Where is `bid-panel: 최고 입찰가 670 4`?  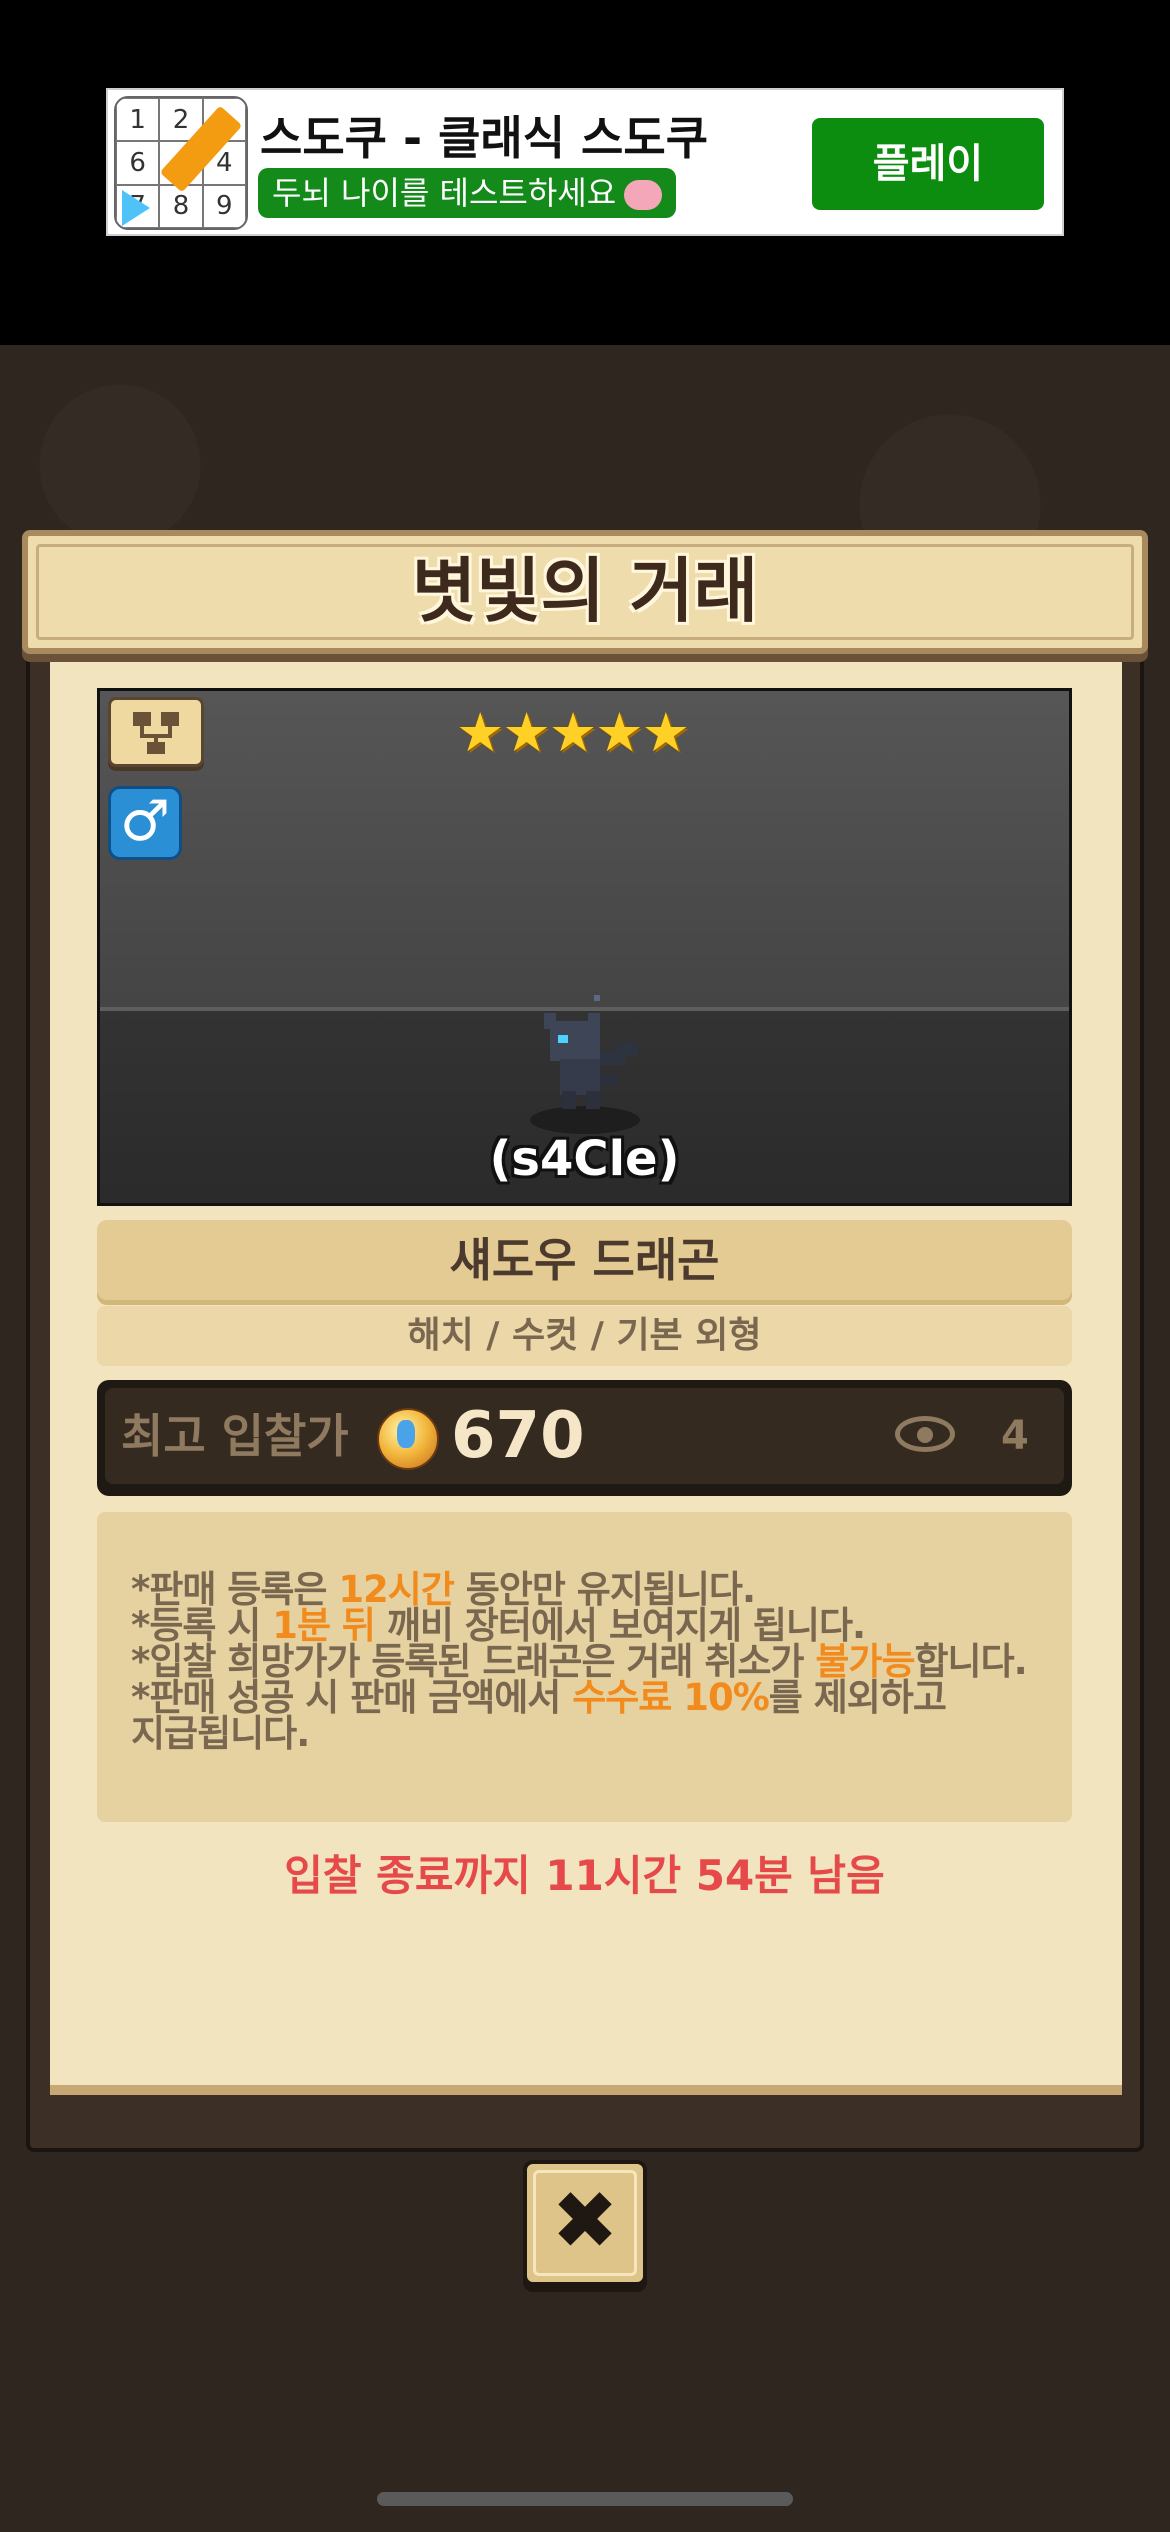
bid-panel: 최고 입찰가 670 4 is located at coordinates (584, 1438).